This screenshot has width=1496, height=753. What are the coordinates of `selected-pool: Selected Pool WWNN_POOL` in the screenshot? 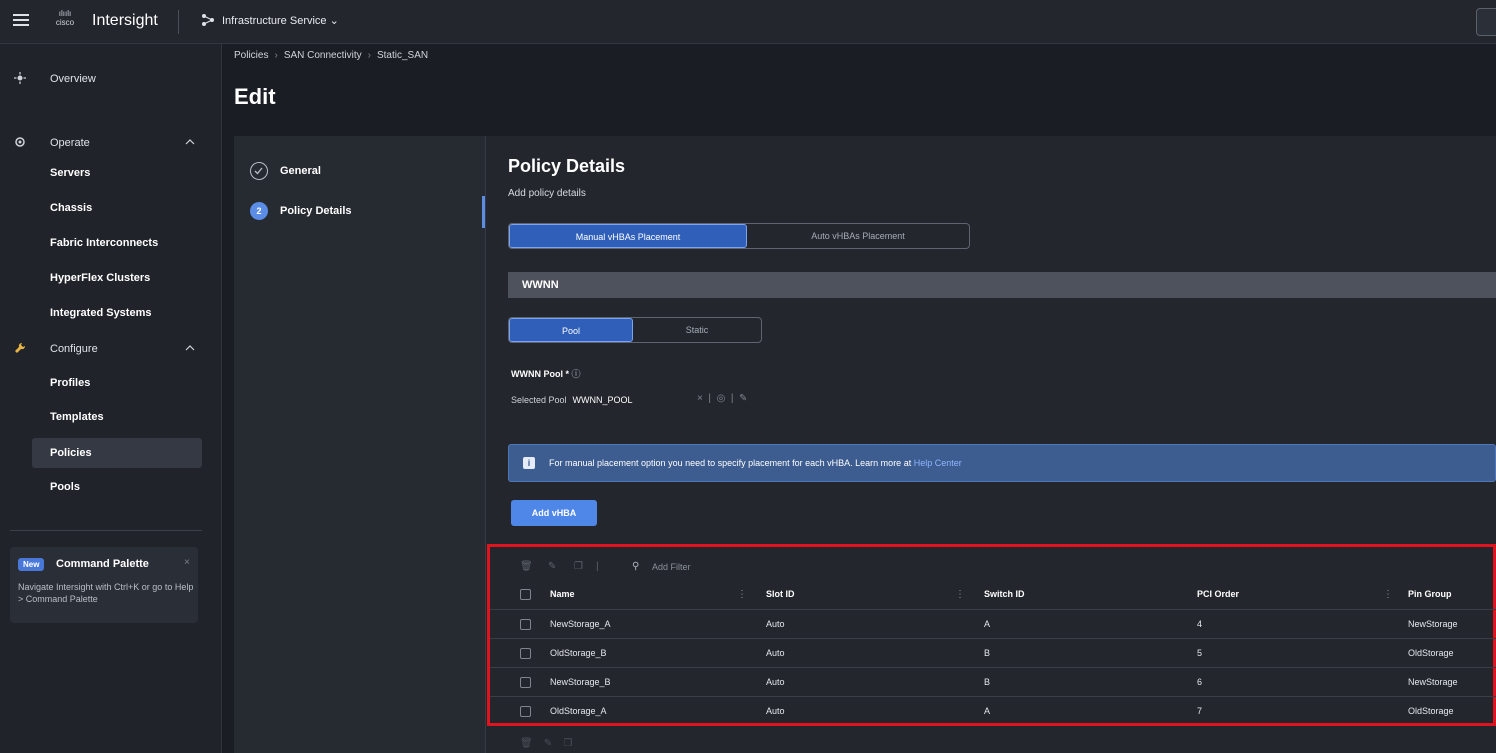 It's located at (572, 400).